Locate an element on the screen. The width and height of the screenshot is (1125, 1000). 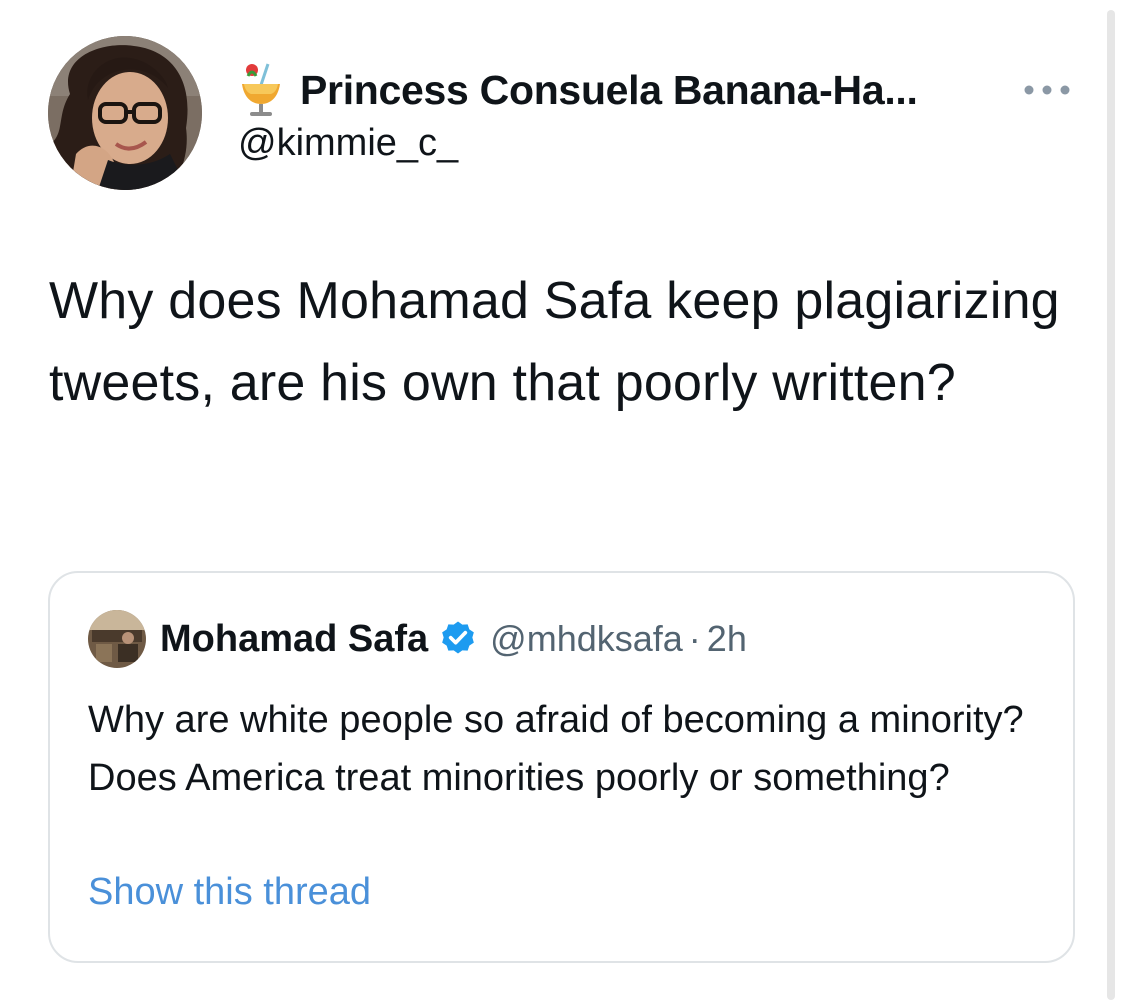
quoted-author-handle: @mhdksafa is located at coordinates (586, 639).